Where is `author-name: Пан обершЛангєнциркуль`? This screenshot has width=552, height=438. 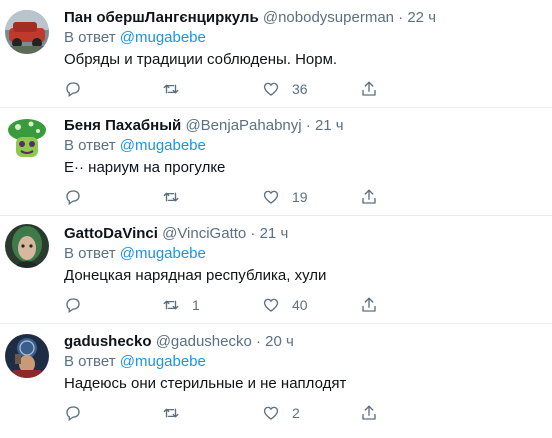 author-name: Пан обершЛангєнциркуль is located at coordinates (161, 17).